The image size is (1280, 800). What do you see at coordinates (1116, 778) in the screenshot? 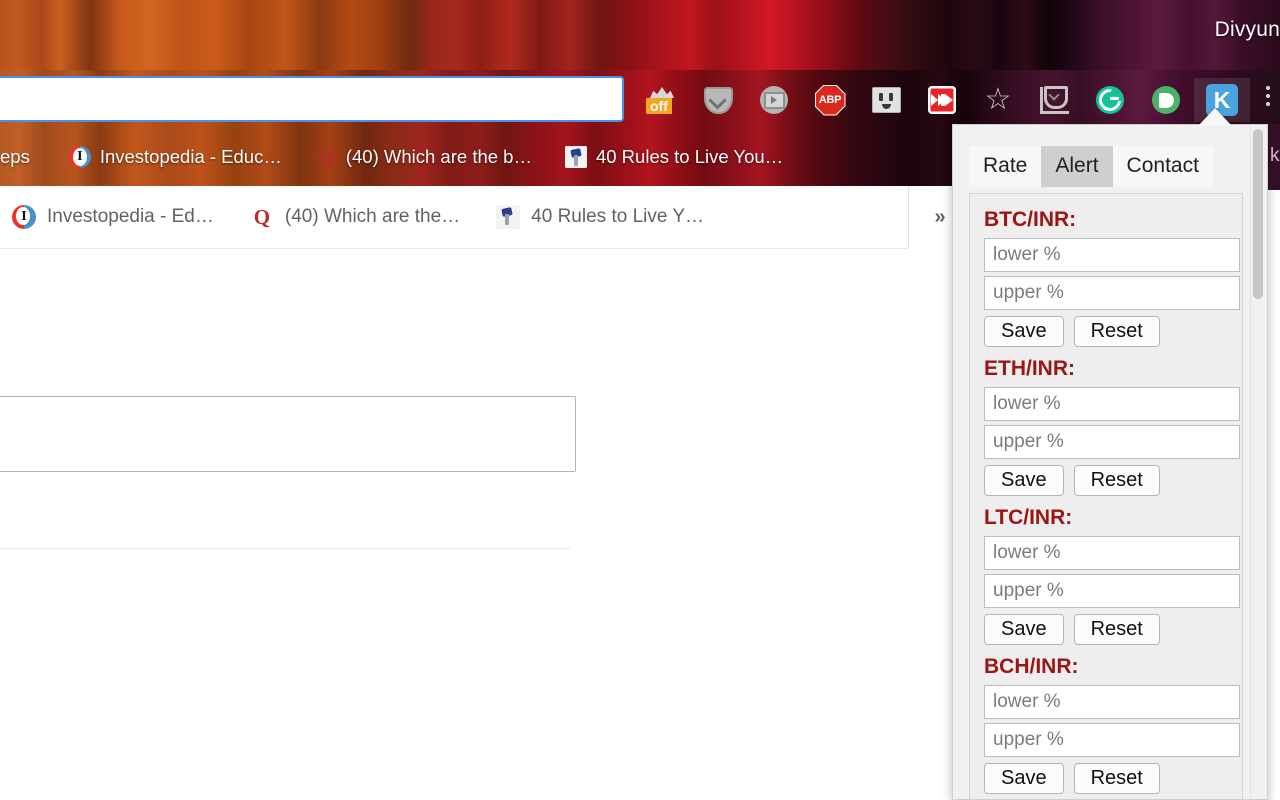
I see `bch-reset-button: Reset` at bounding box center [1116, 778].